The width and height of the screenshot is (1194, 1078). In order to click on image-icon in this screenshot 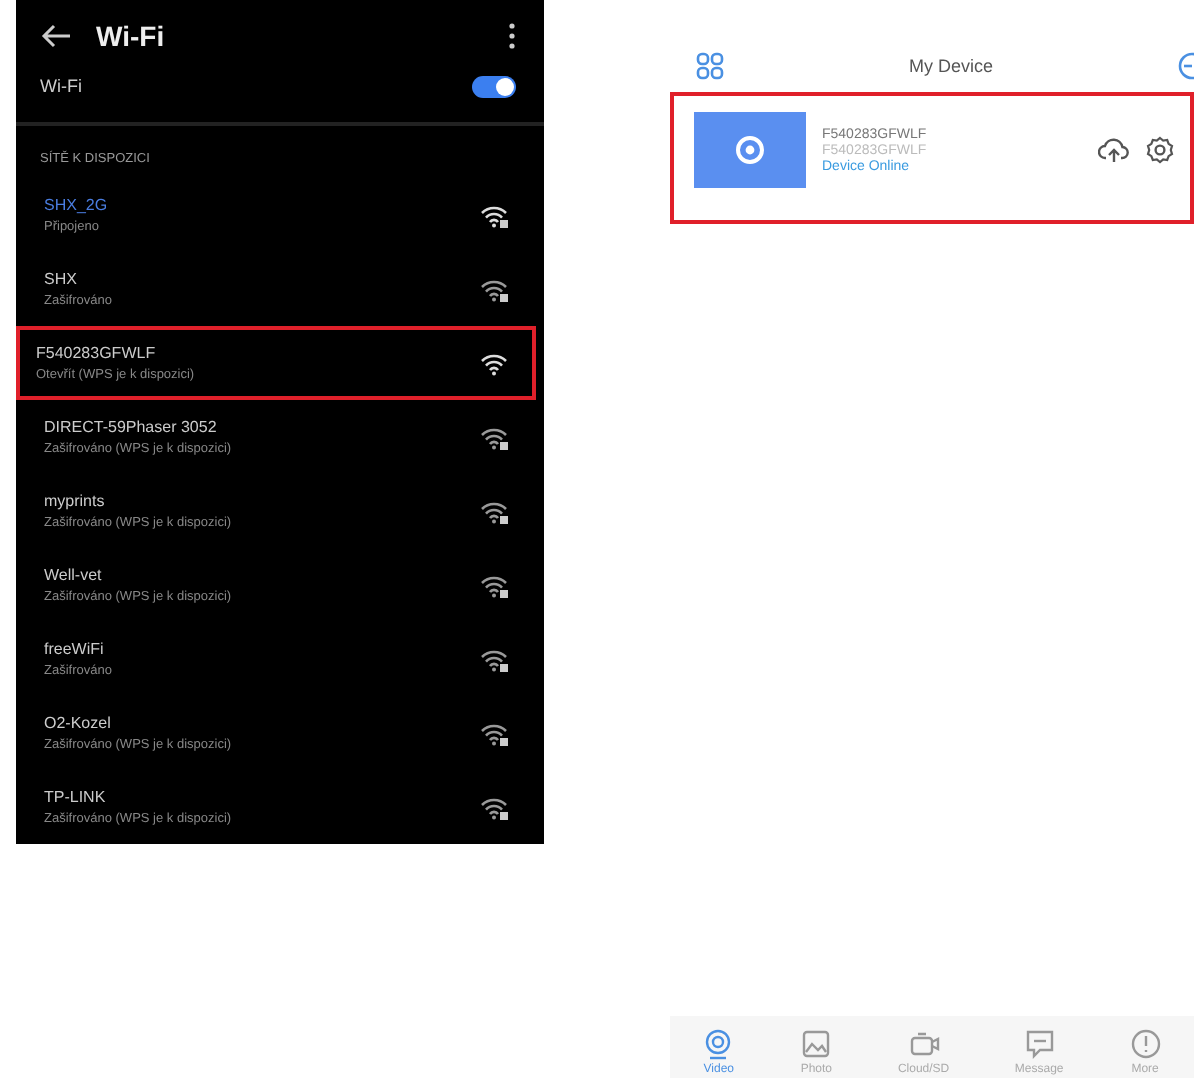, I will do `click(816, 1044)`.